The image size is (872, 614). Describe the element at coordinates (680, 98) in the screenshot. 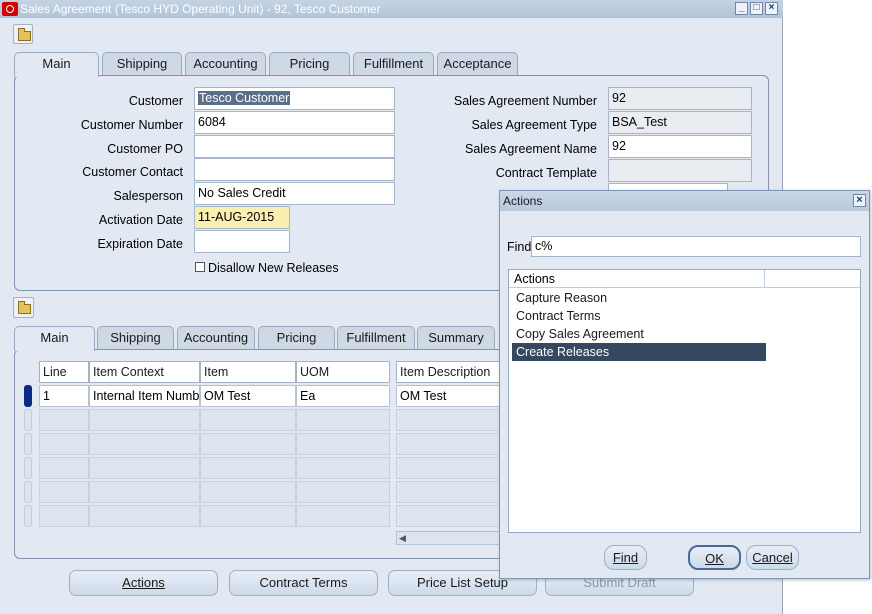

I see `sa-number-field: 92` at that location.